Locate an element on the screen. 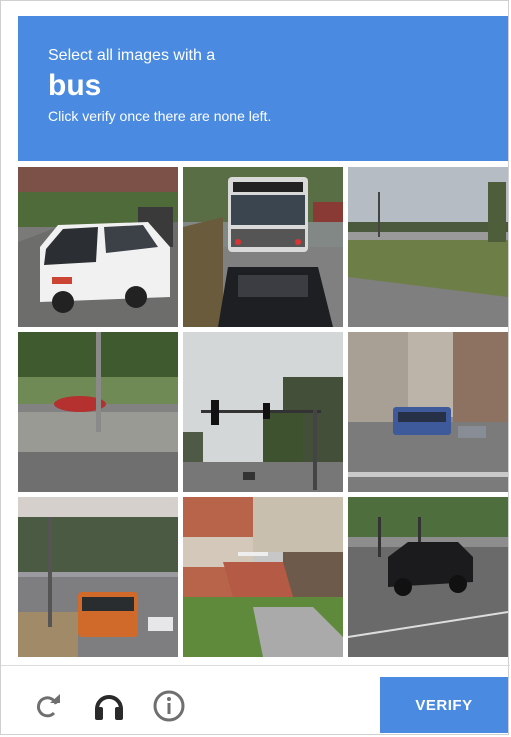 Image resolution: width=511 pixels, height=737 pixels. verify-button: VERIFY is located at coordinates (444, 705).